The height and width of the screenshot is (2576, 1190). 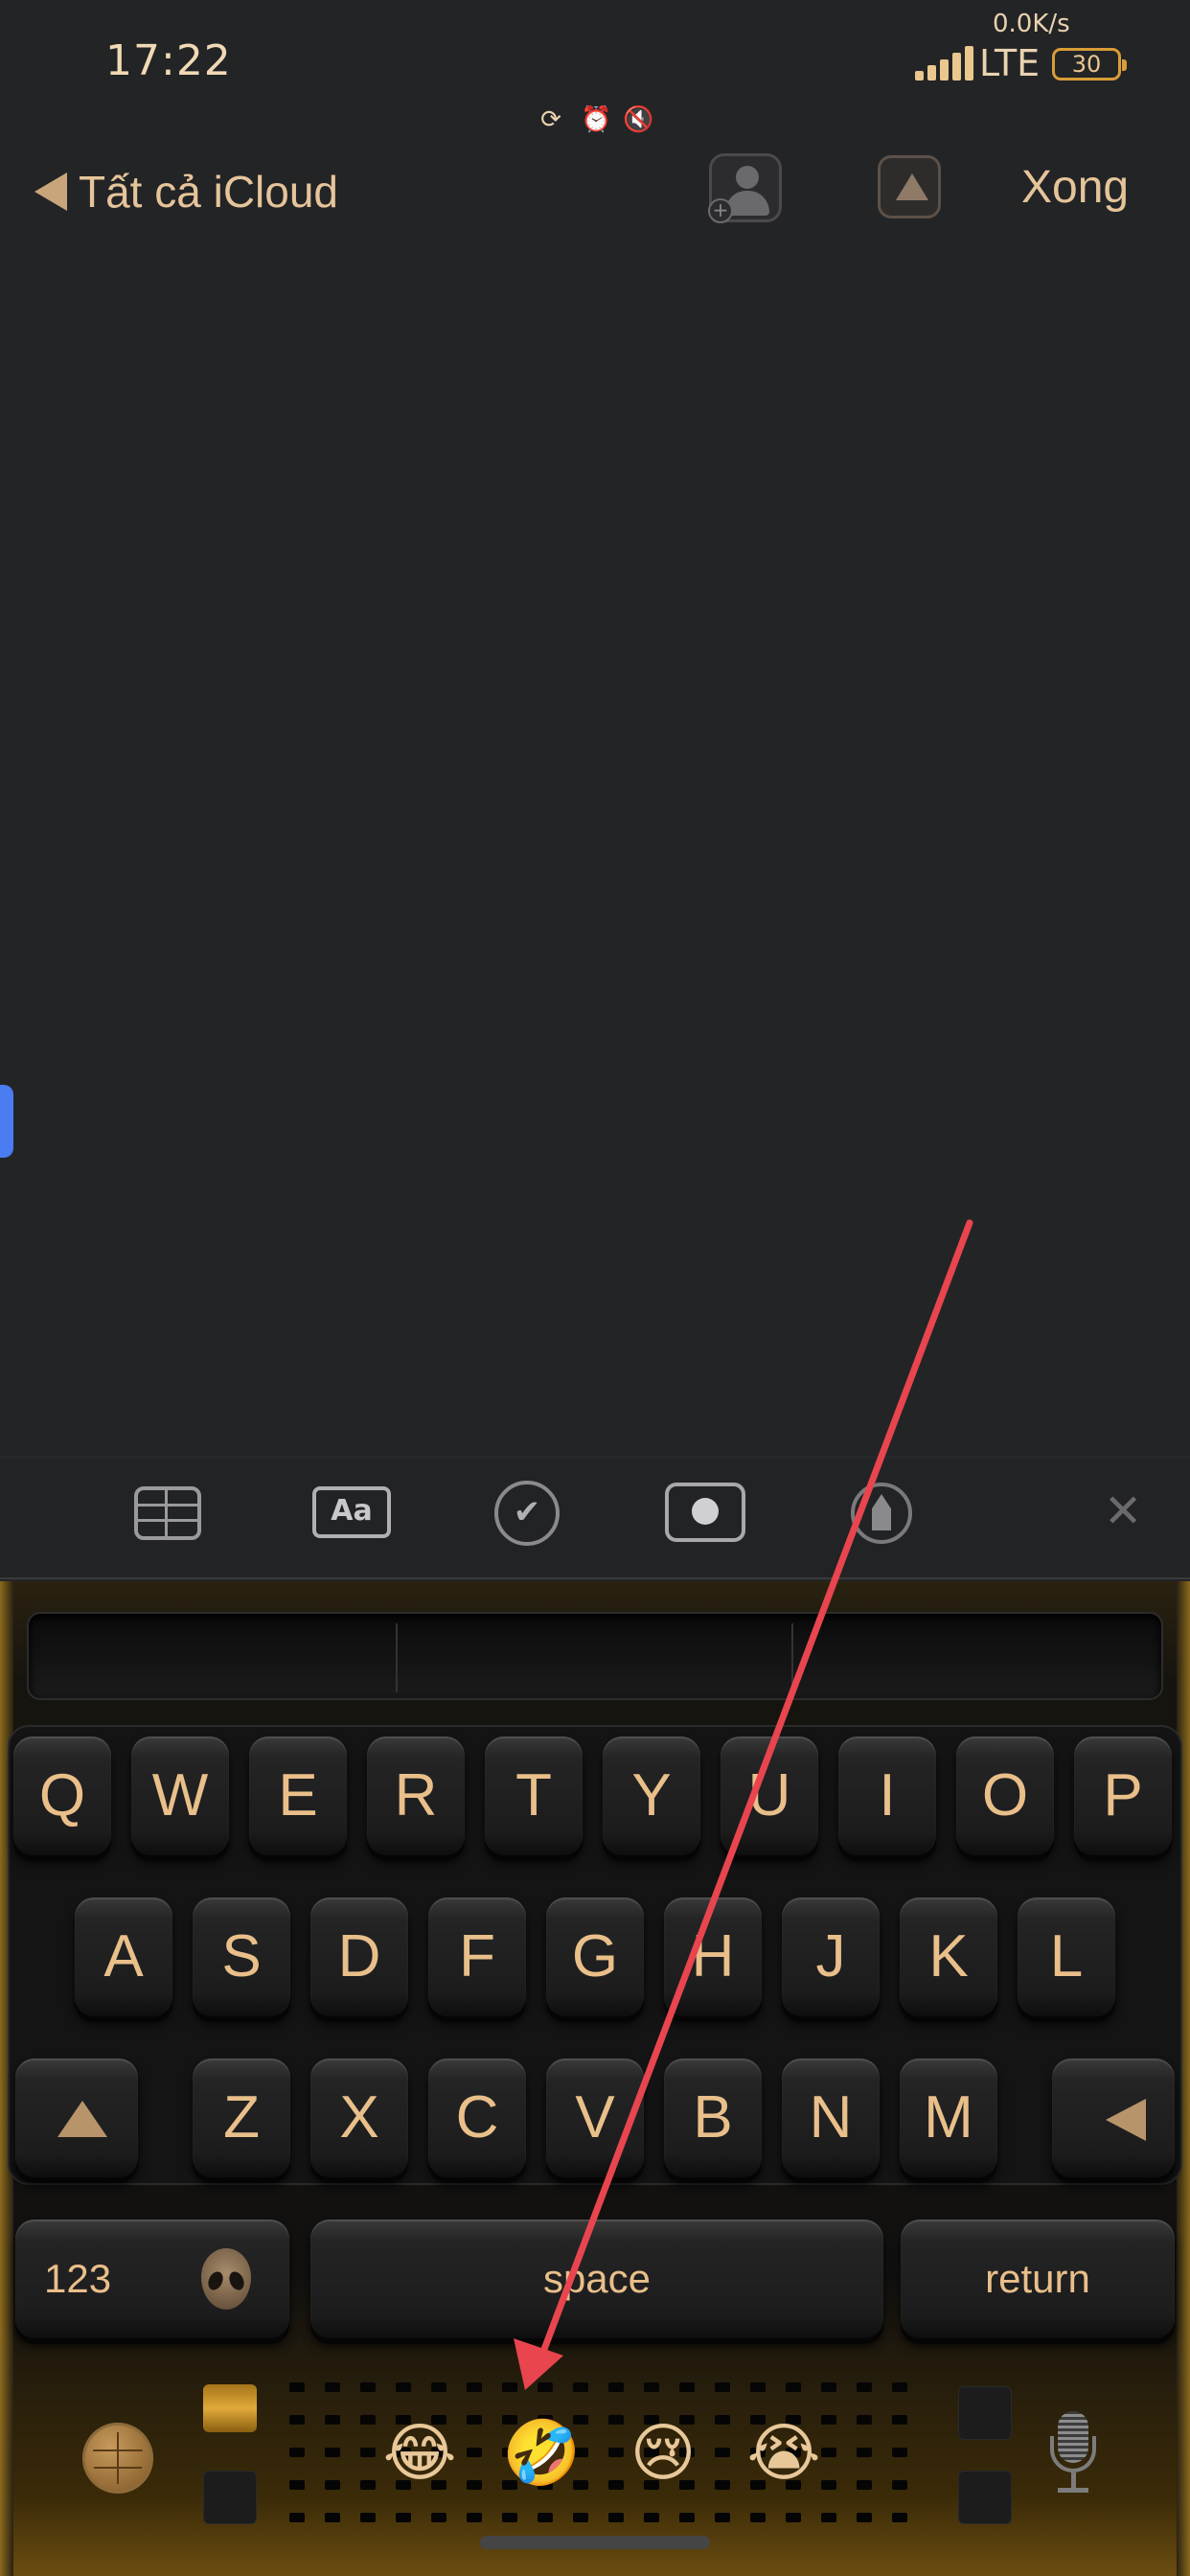 I want to click on upload-button, so click(x=910, y=186).